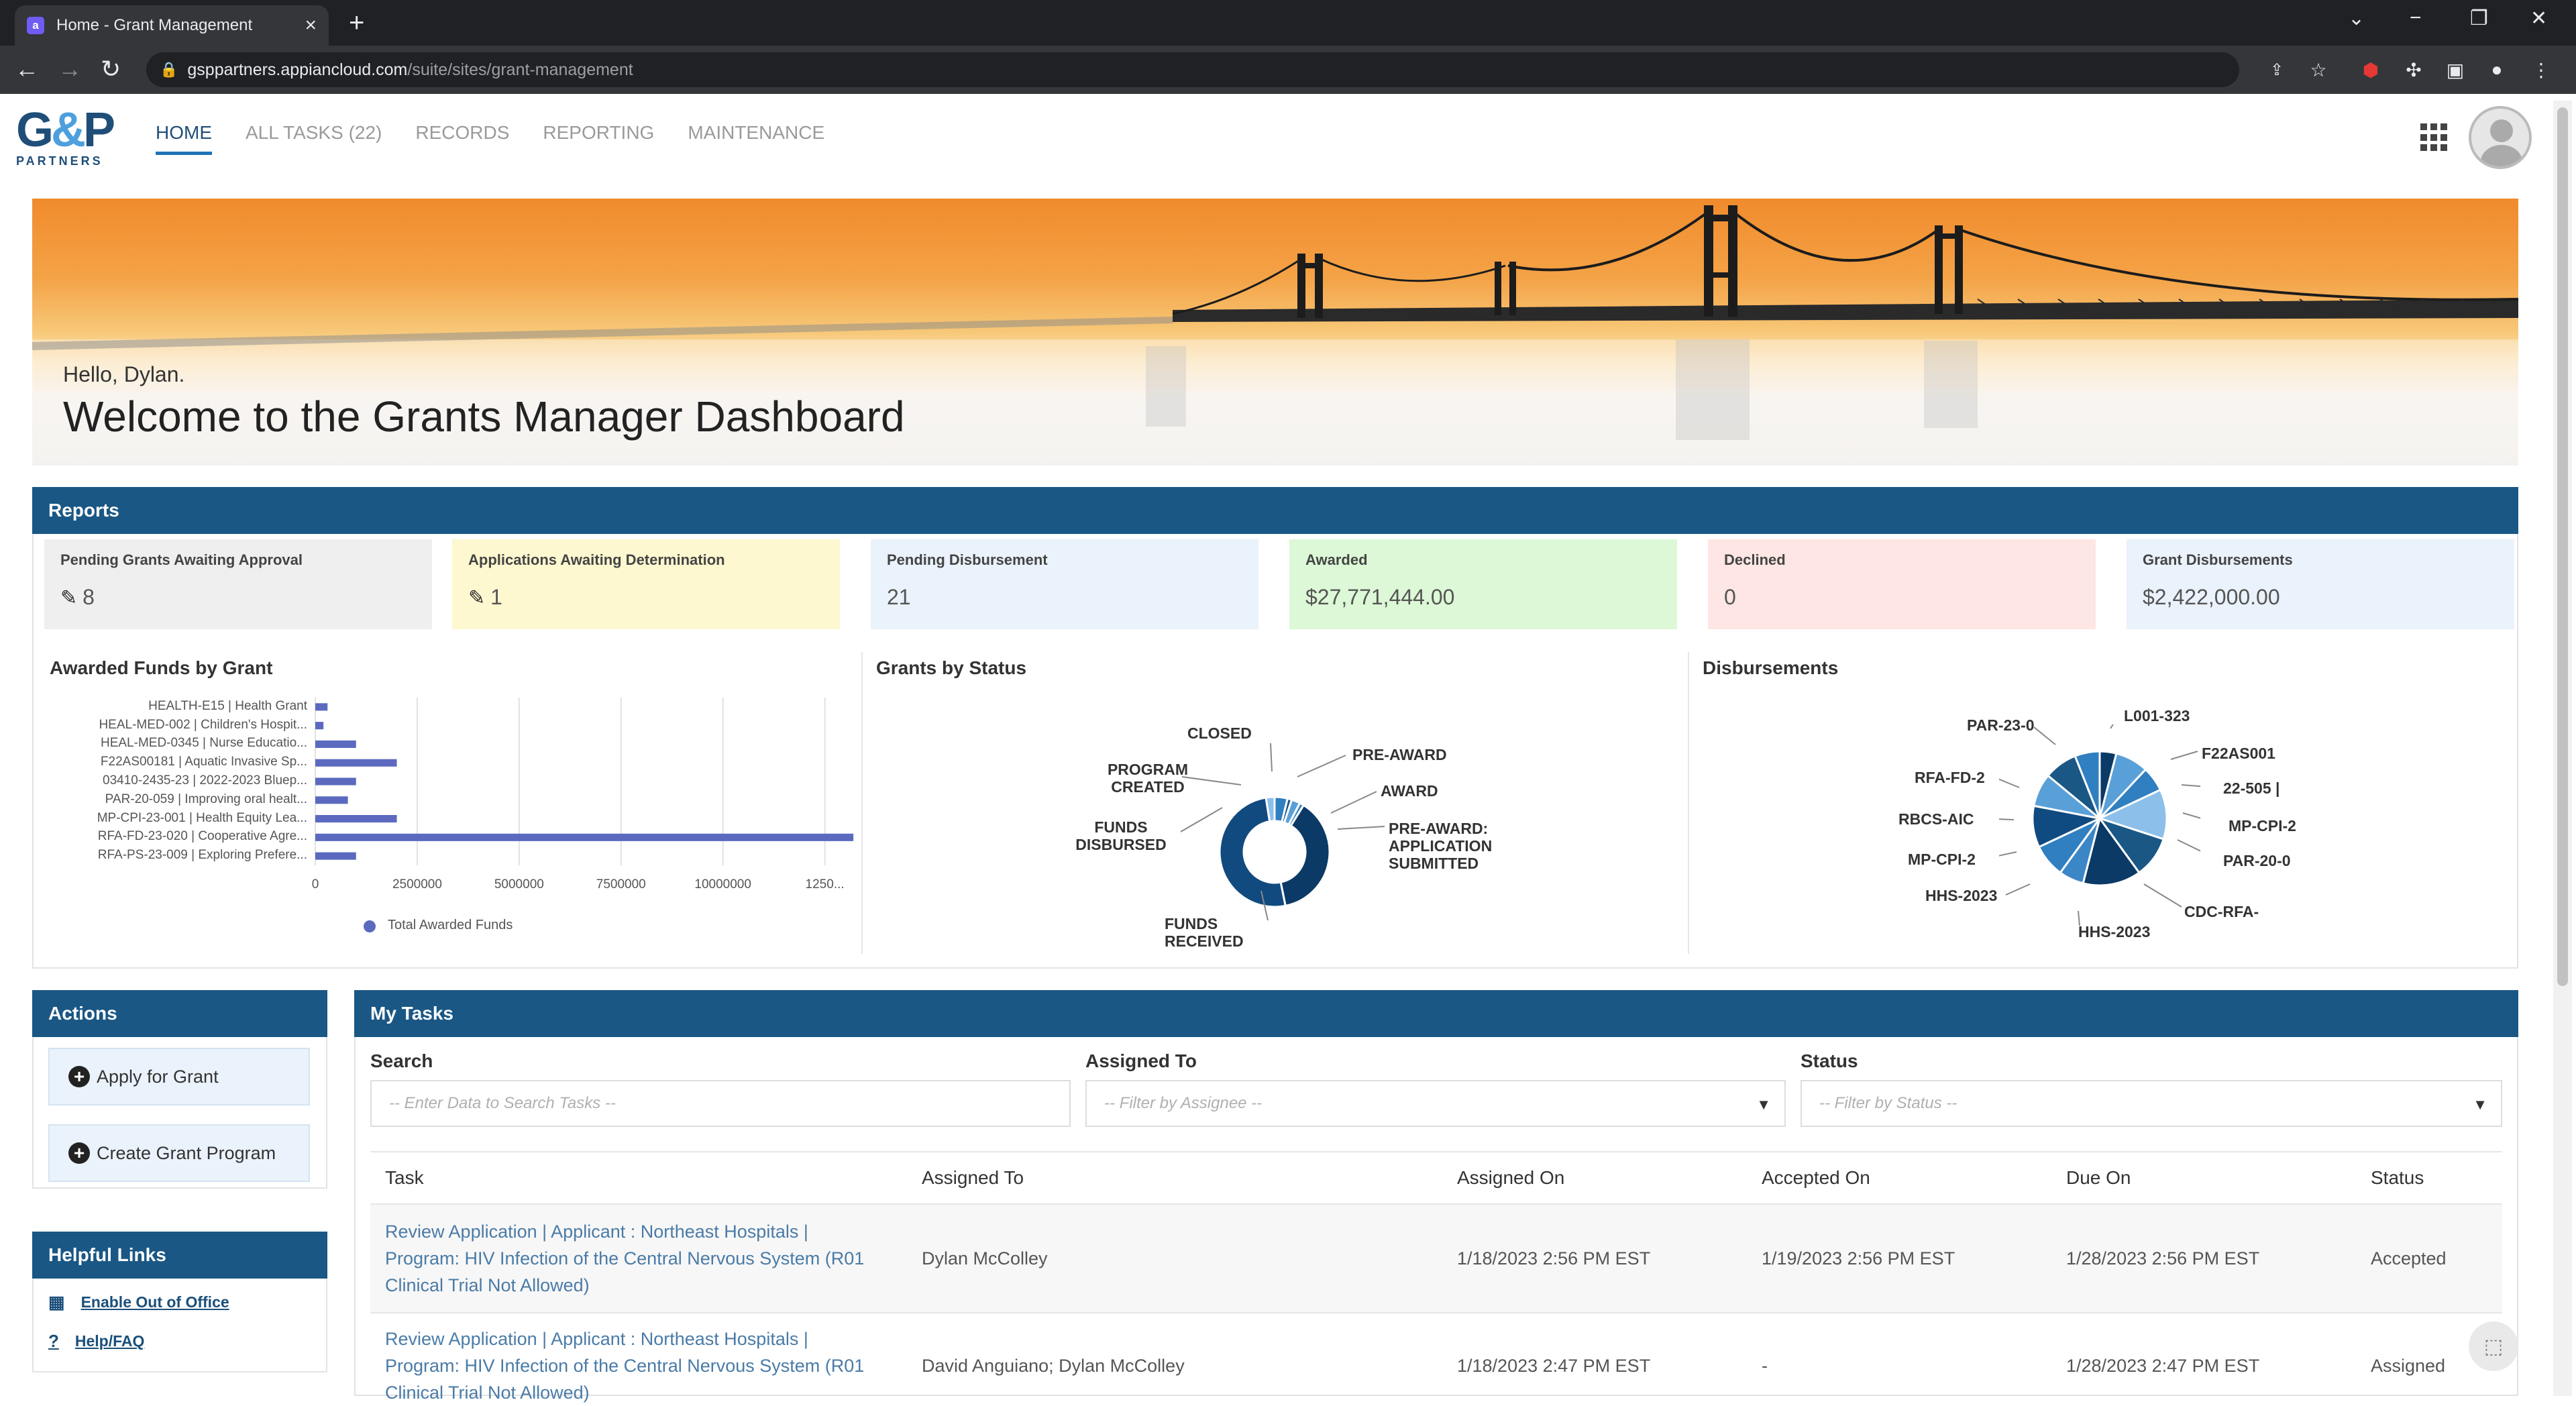  What do you see at coordinates (186, 1152) in the screenshot?
I see `create-grant-program-label: Create Grant Program` at bounding box center [186, 1152].